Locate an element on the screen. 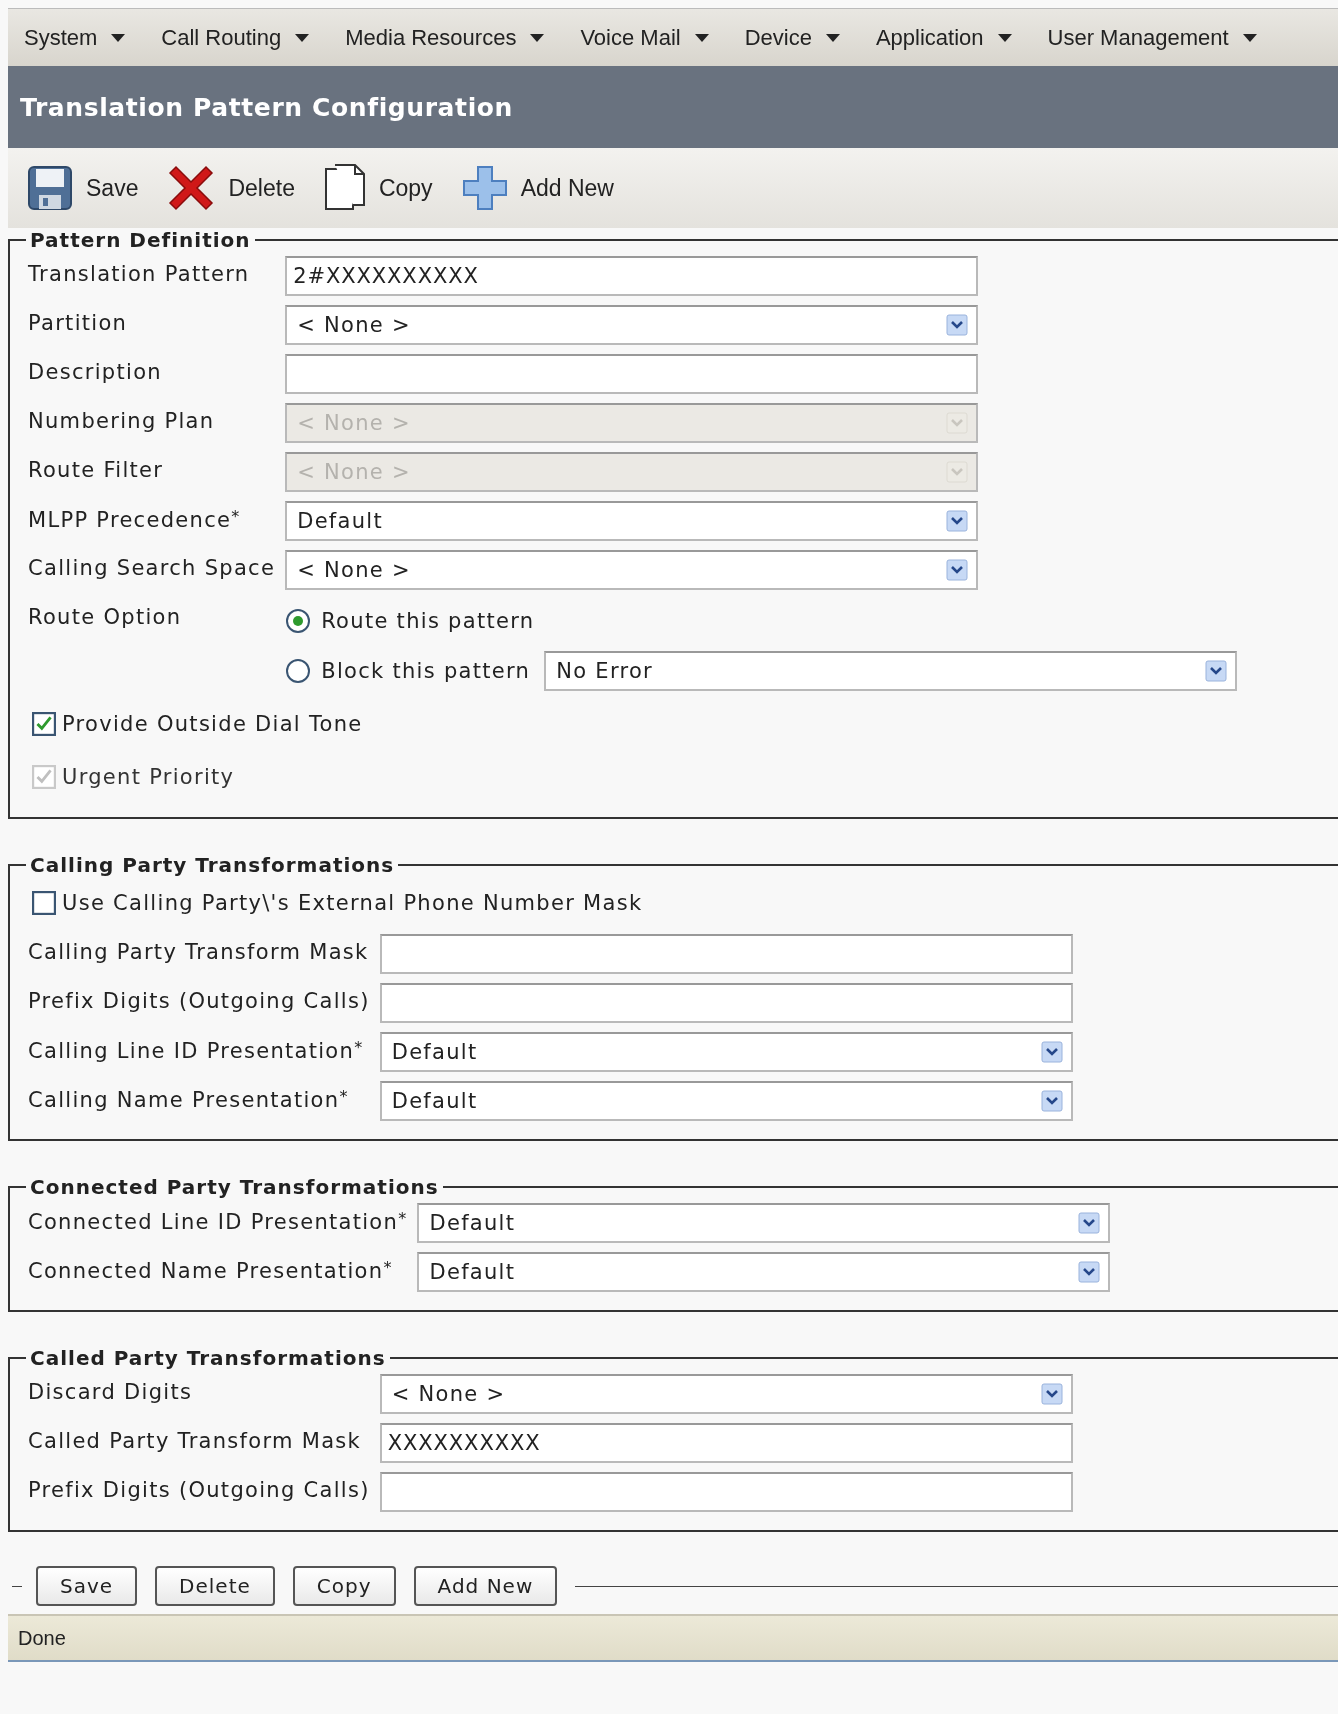  field-label: MLPP Precedence$^{*}$ is located at coordinates (135, 519).